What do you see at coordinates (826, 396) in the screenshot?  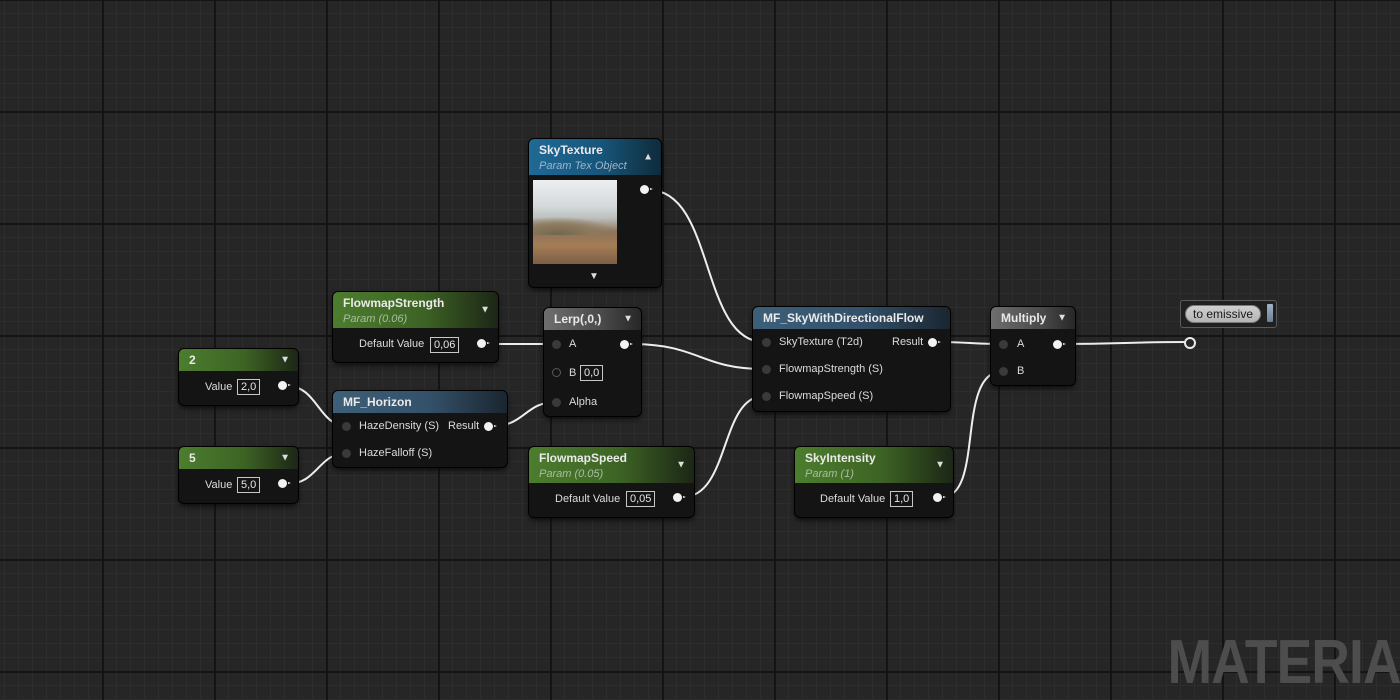 I see `pin-label: FlowmapSpeed (S)` at bounding box center [826, 396].